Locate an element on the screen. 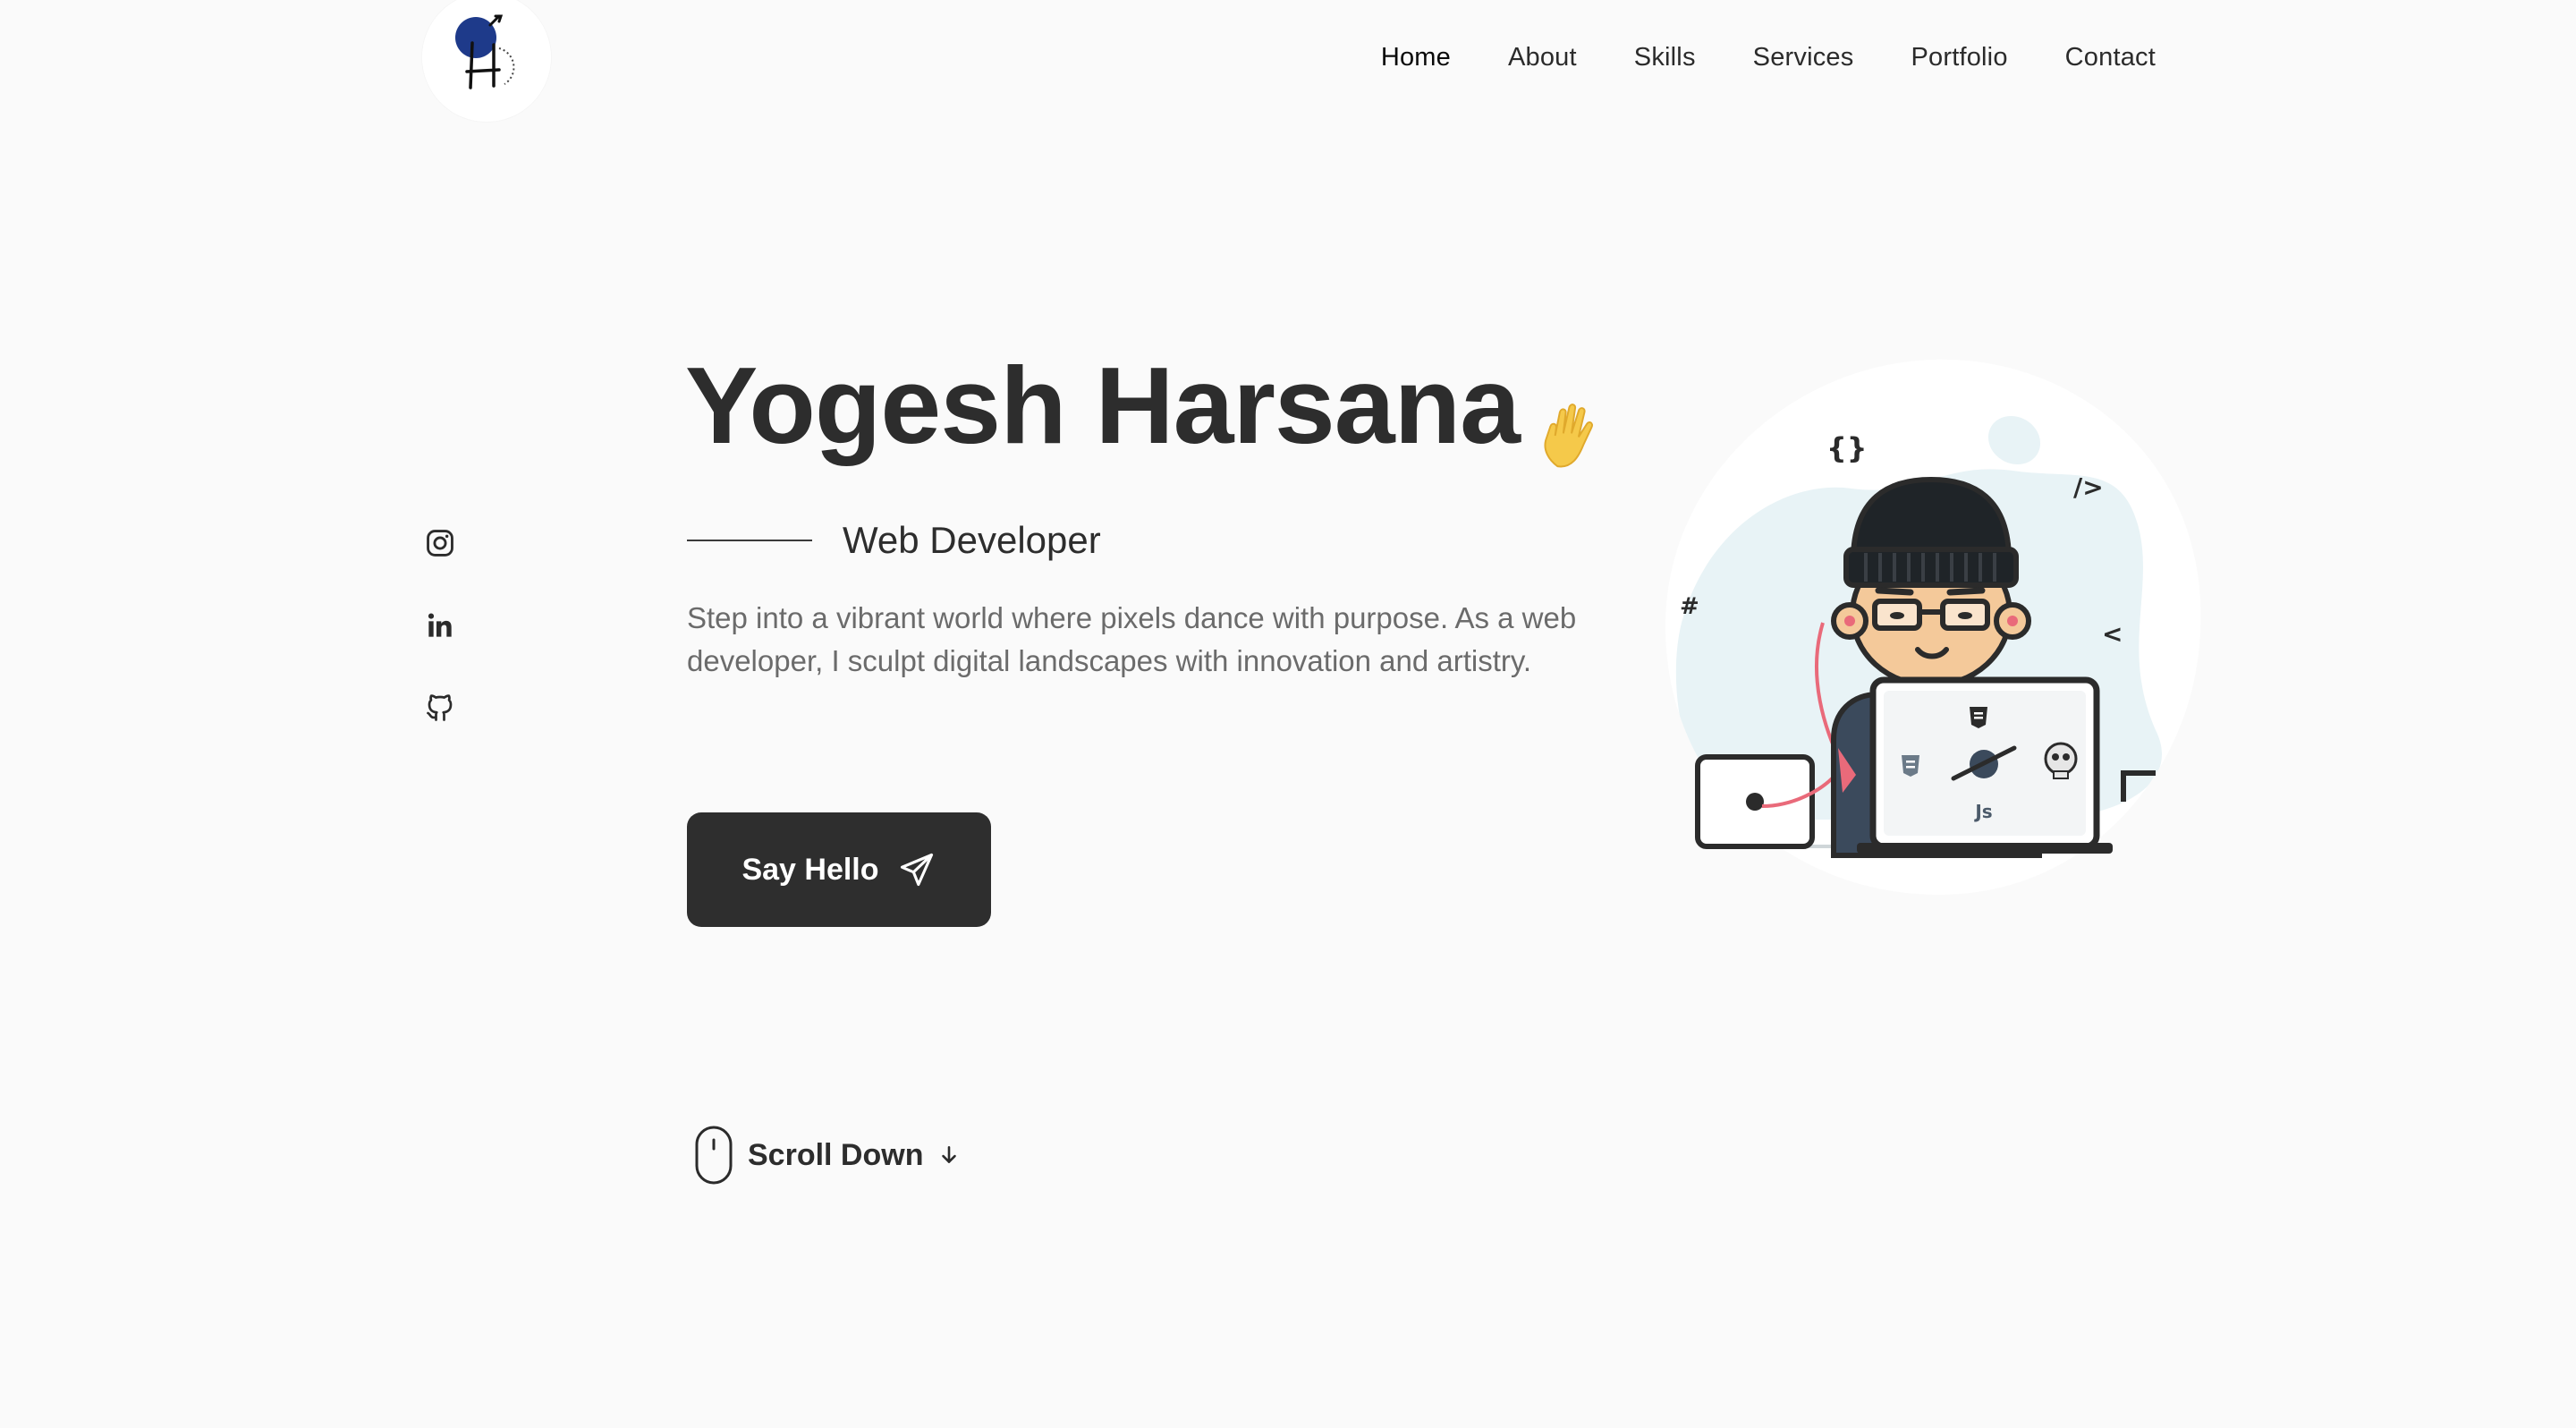 This screenshot has height=1428, width=2576. linkedin-link is located at coordinates (440, 625).